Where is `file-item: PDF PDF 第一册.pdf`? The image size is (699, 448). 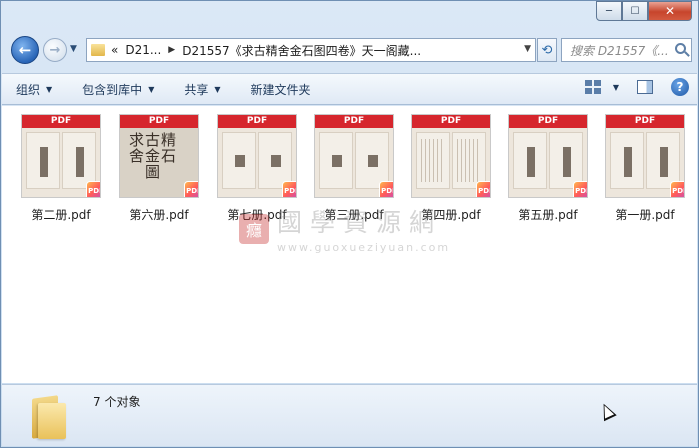 file-item: PDF PDF 第一册.pdf is located at coordinates (645, 168).